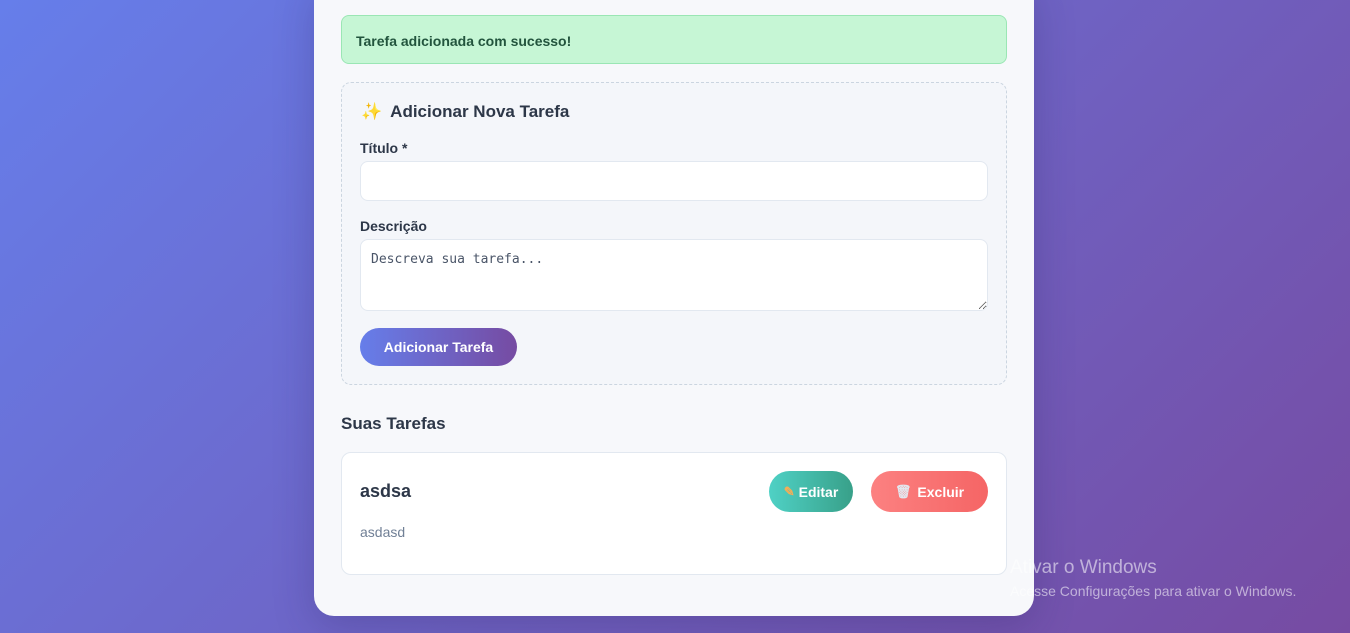 Image resolution: width=1350 pixels, height=633 pixels. I want to click on description-field-label: Descrição, so click(393, 226).